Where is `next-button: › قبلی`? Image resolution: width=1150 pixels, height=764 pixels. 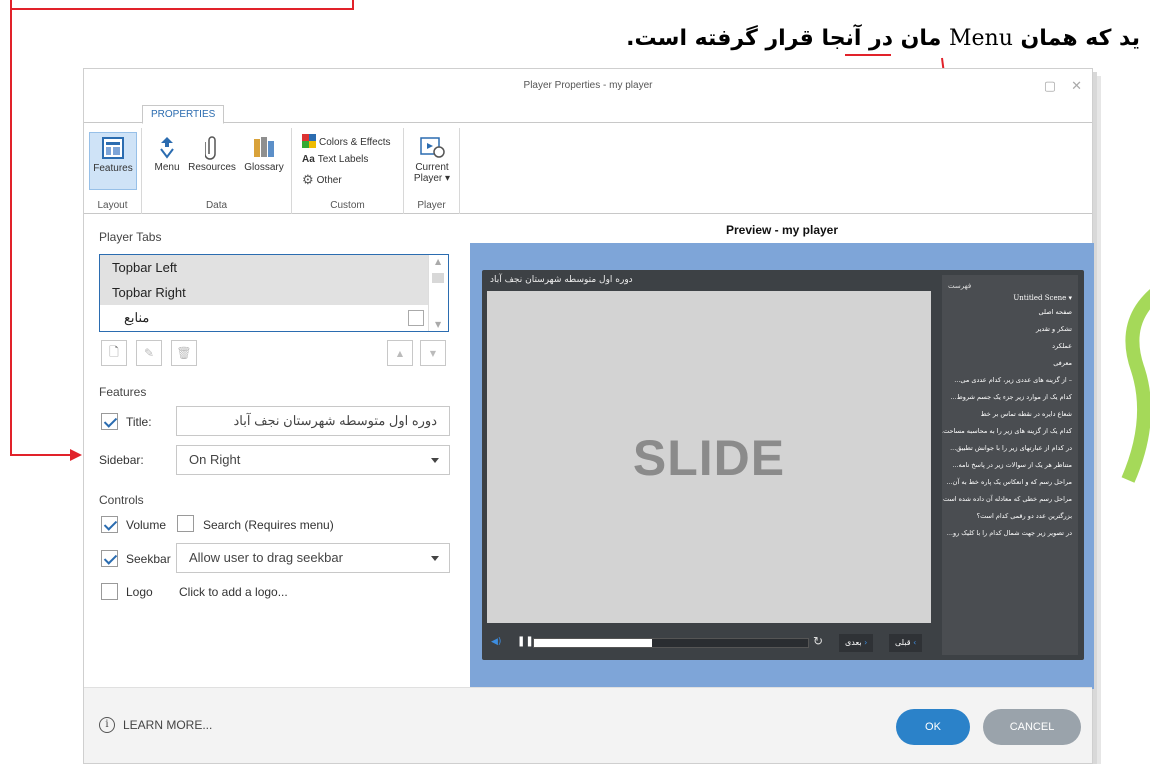 next-button: › قبلی is located at coordinates (906, 643).